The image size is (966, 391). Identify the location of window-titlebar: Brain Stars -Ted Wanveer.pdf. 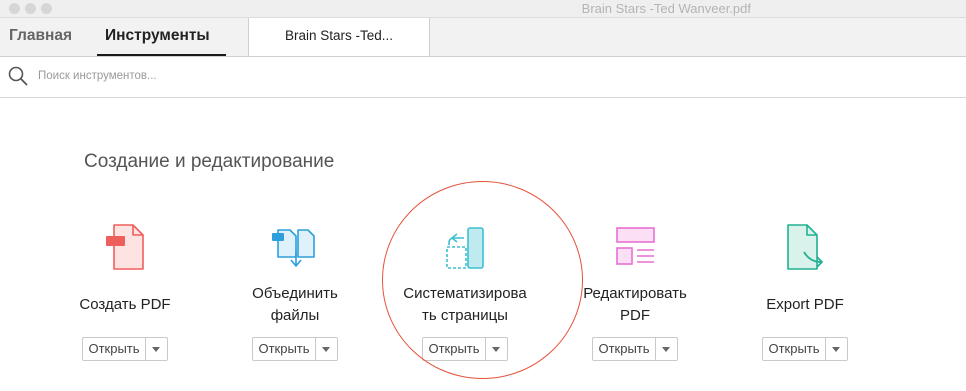
(483, 9).